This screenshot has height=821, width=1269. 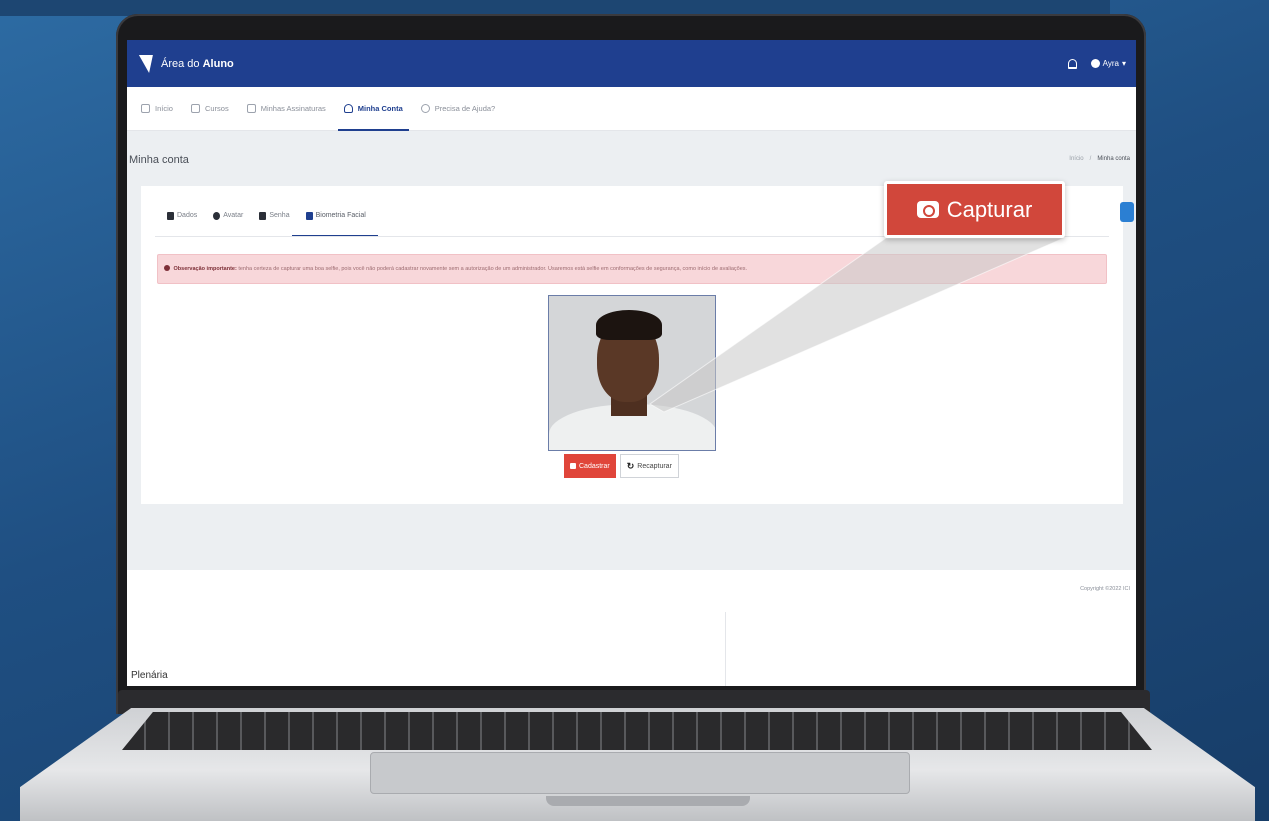 What do you see at coordinates (989, 209) in the screenshot?
I see `capture-label: Capturar` at bounding box center [989, 209].